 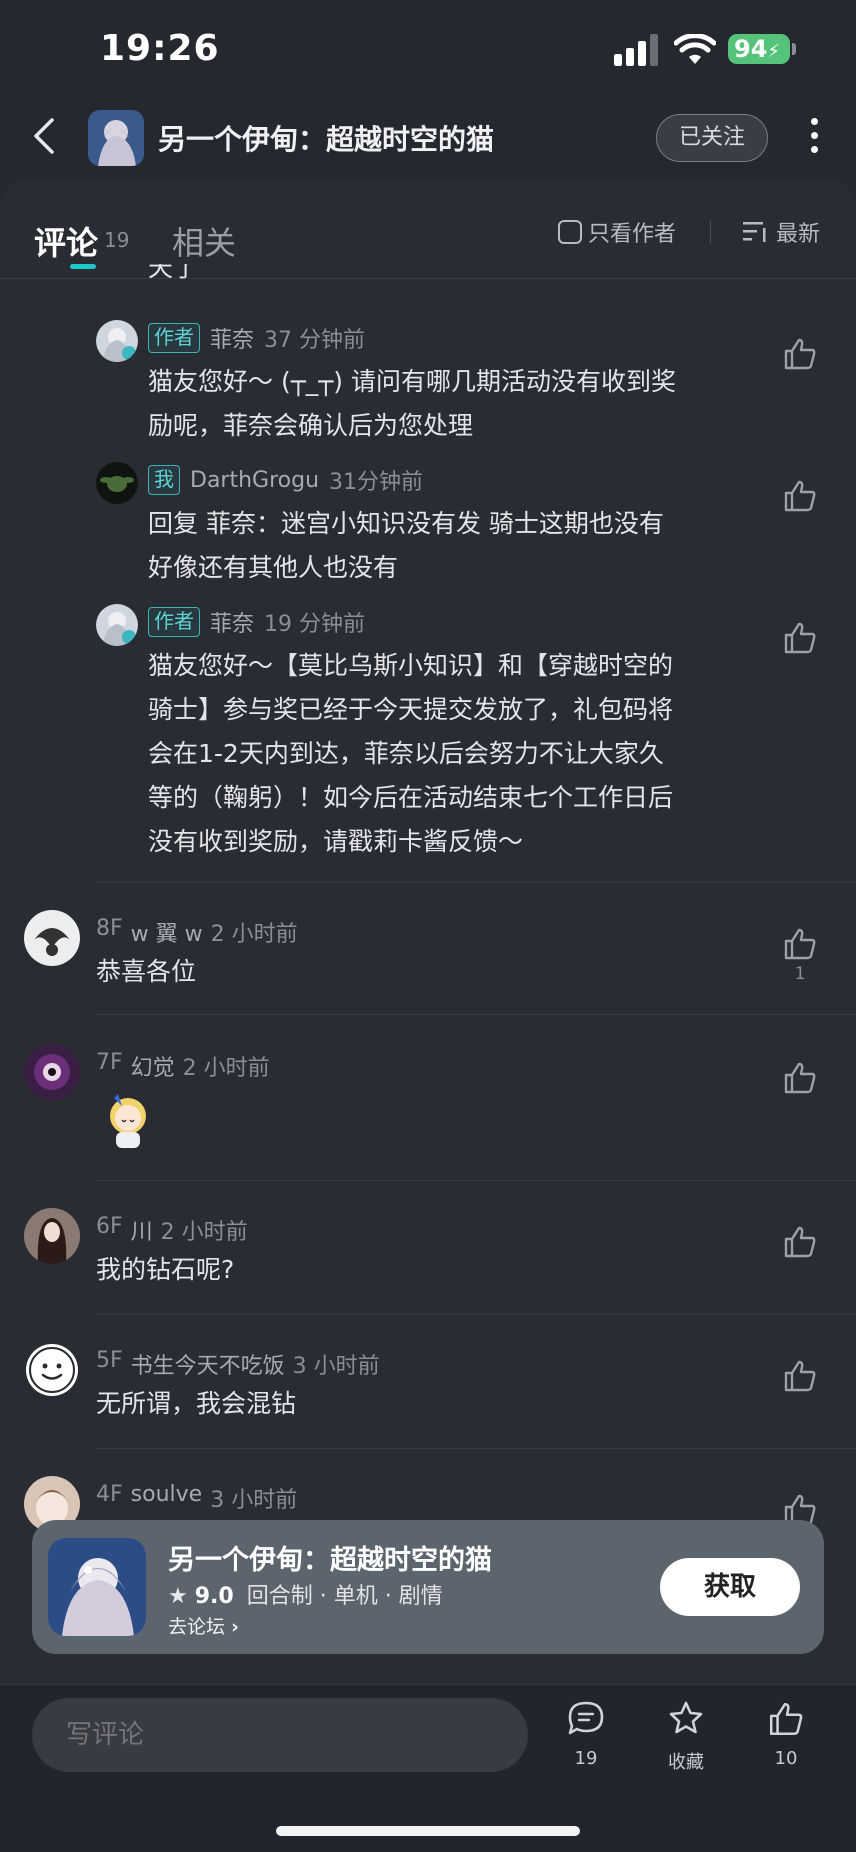 What do you see at coordinates (686, 1762) in the screenshot?
I see `favorite-label: 收藏` at bounding box center [686, 1762].